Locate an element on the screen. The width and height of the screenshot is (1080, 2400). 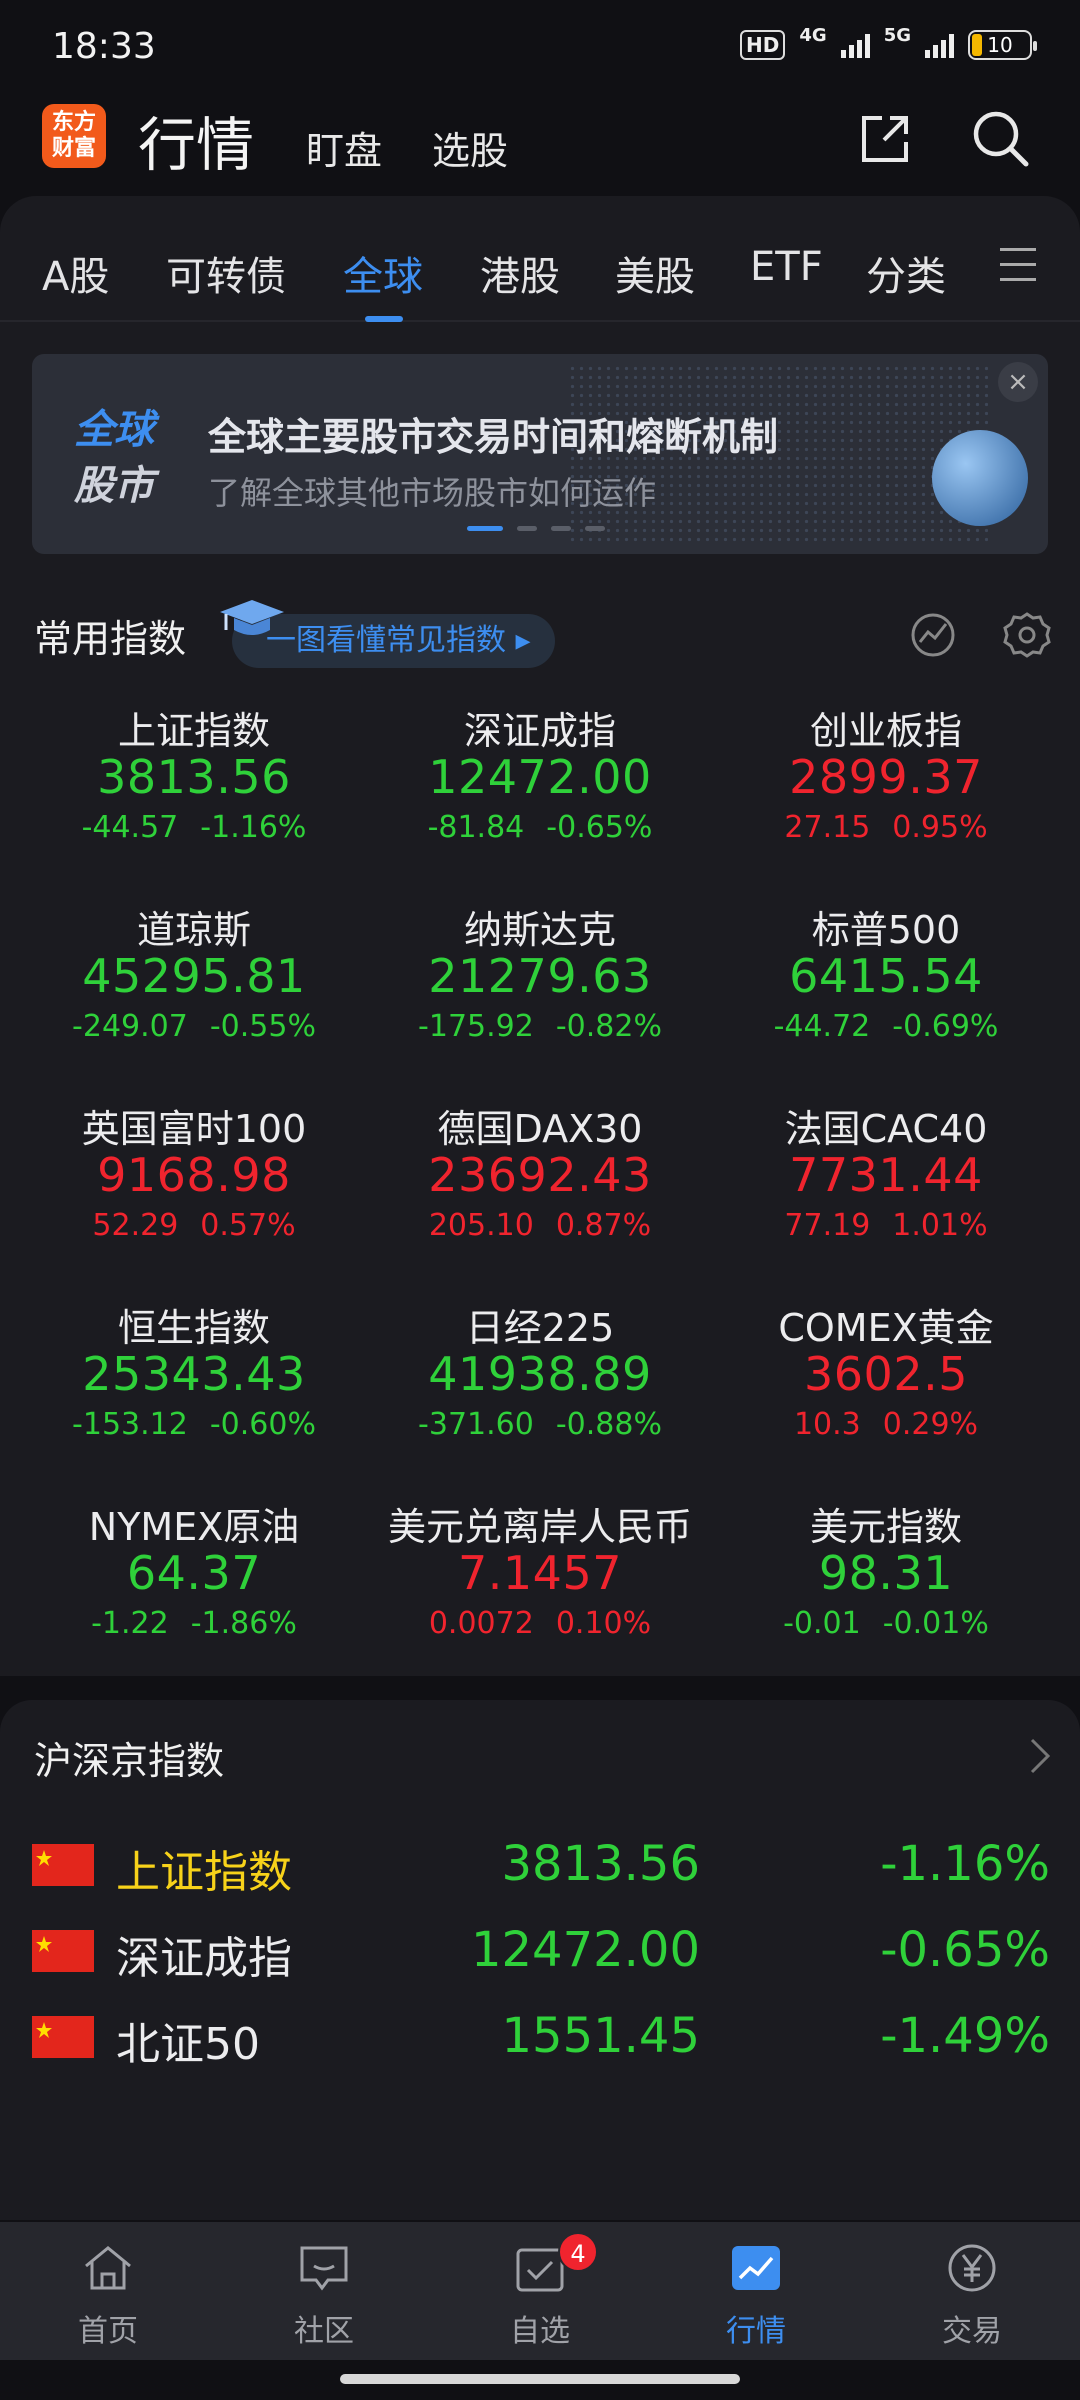
index-card: NYMEX原油 64.37 -1.22 -1.86% is located at coordinates (194, 1571).